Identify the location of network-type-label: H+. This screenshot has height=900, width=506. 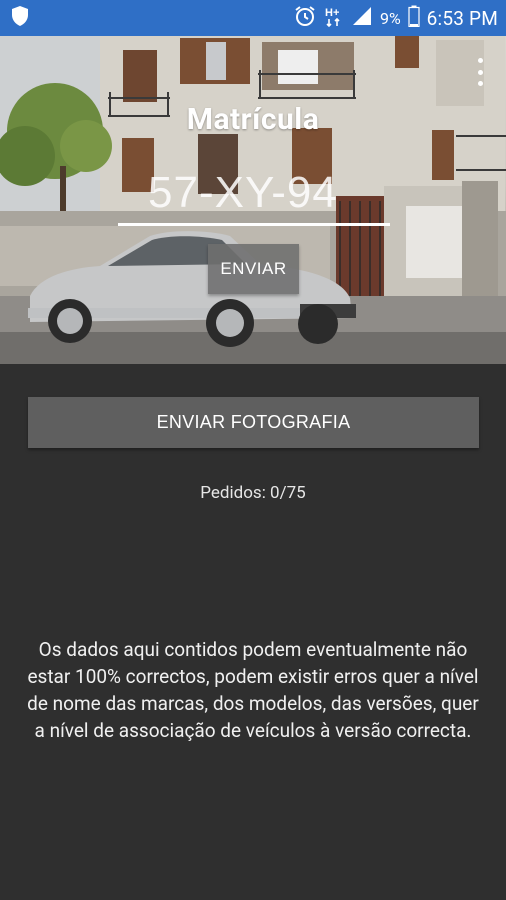
(332, 13).